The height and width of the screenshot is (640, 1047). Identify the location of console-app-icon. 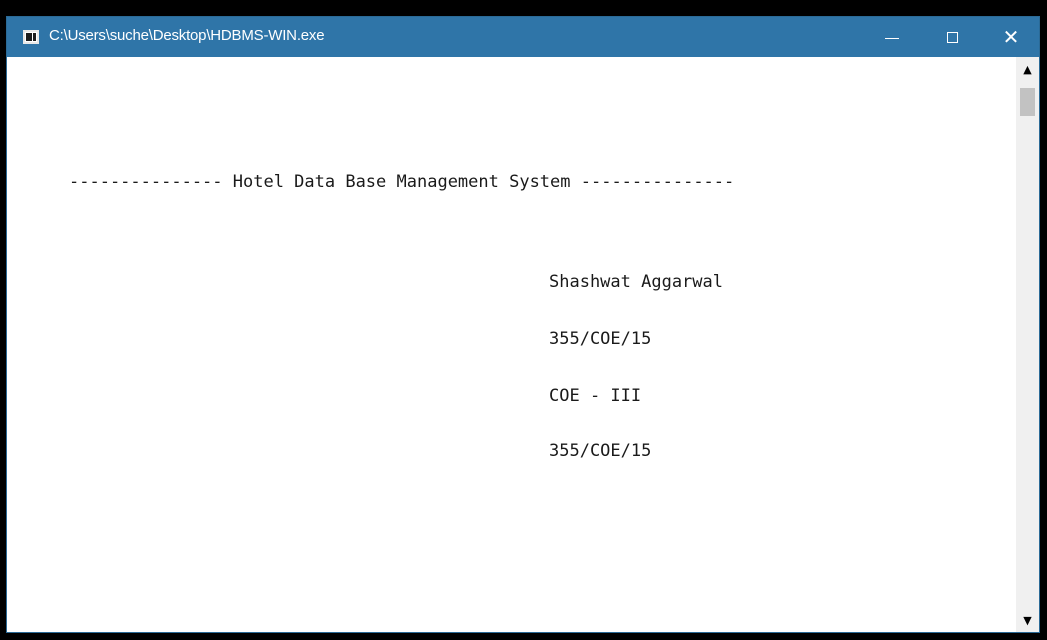
(31, 37).